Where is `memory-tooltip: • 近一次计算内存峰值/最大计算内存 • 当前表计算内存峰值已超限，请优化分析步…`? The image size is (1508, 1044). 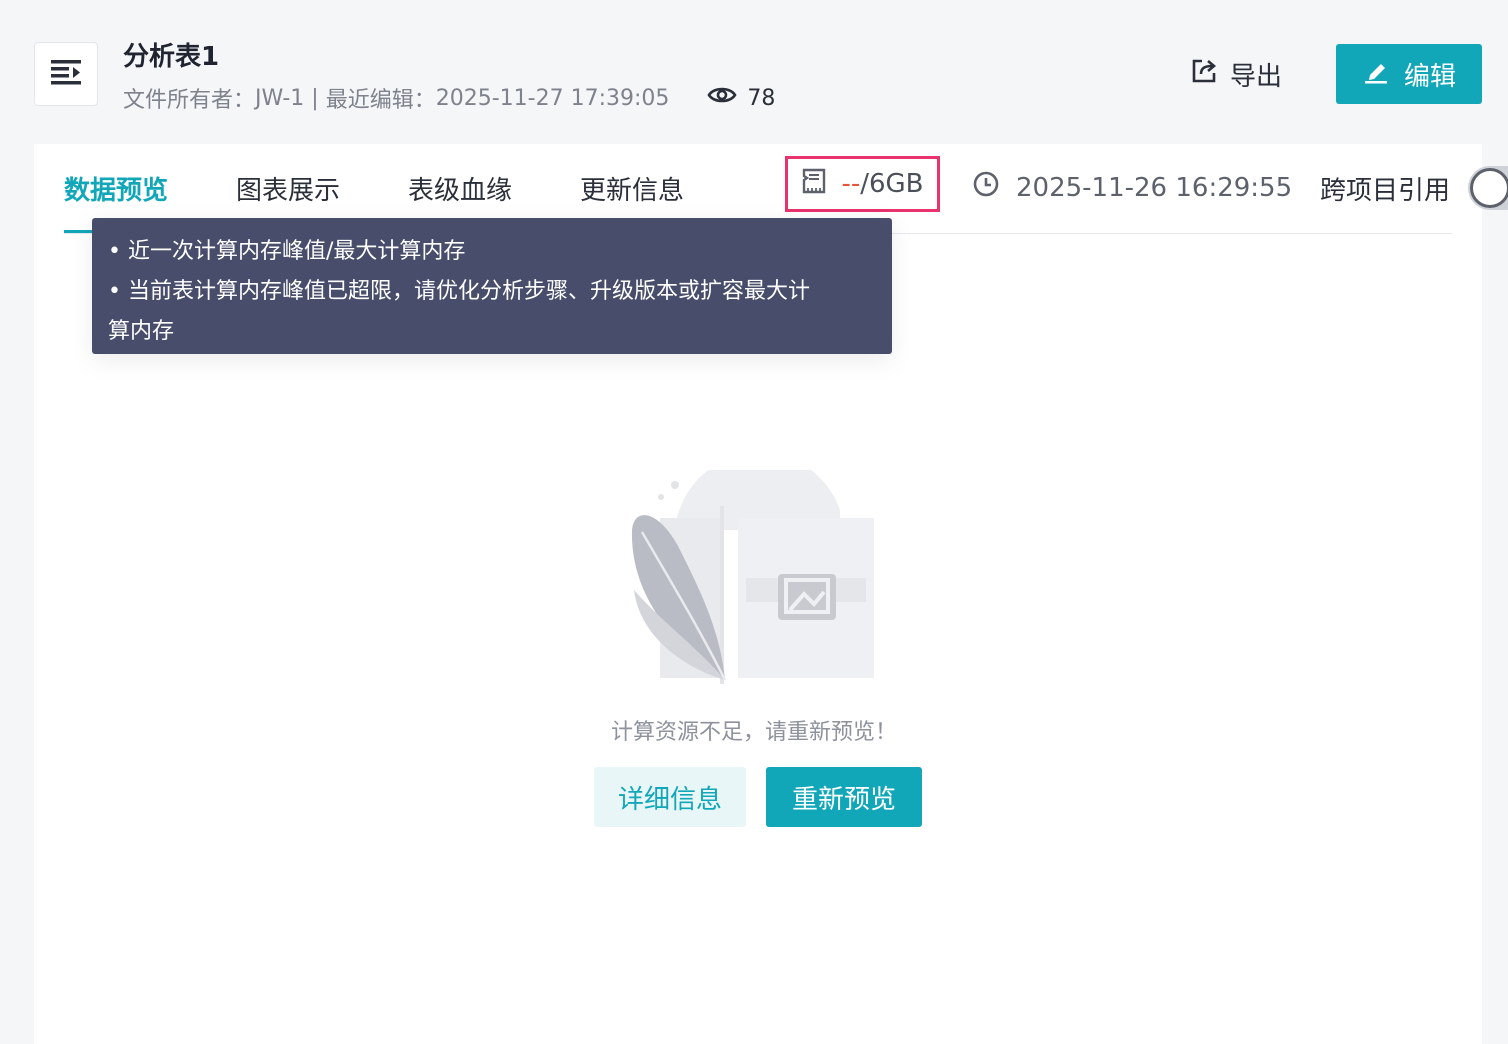
memory-tooltip: • 近一次计算内存峰值/最大计算内存 • 当前表计算内存峰值已超限，请优化分析步… is located at coordinates (492, 286).